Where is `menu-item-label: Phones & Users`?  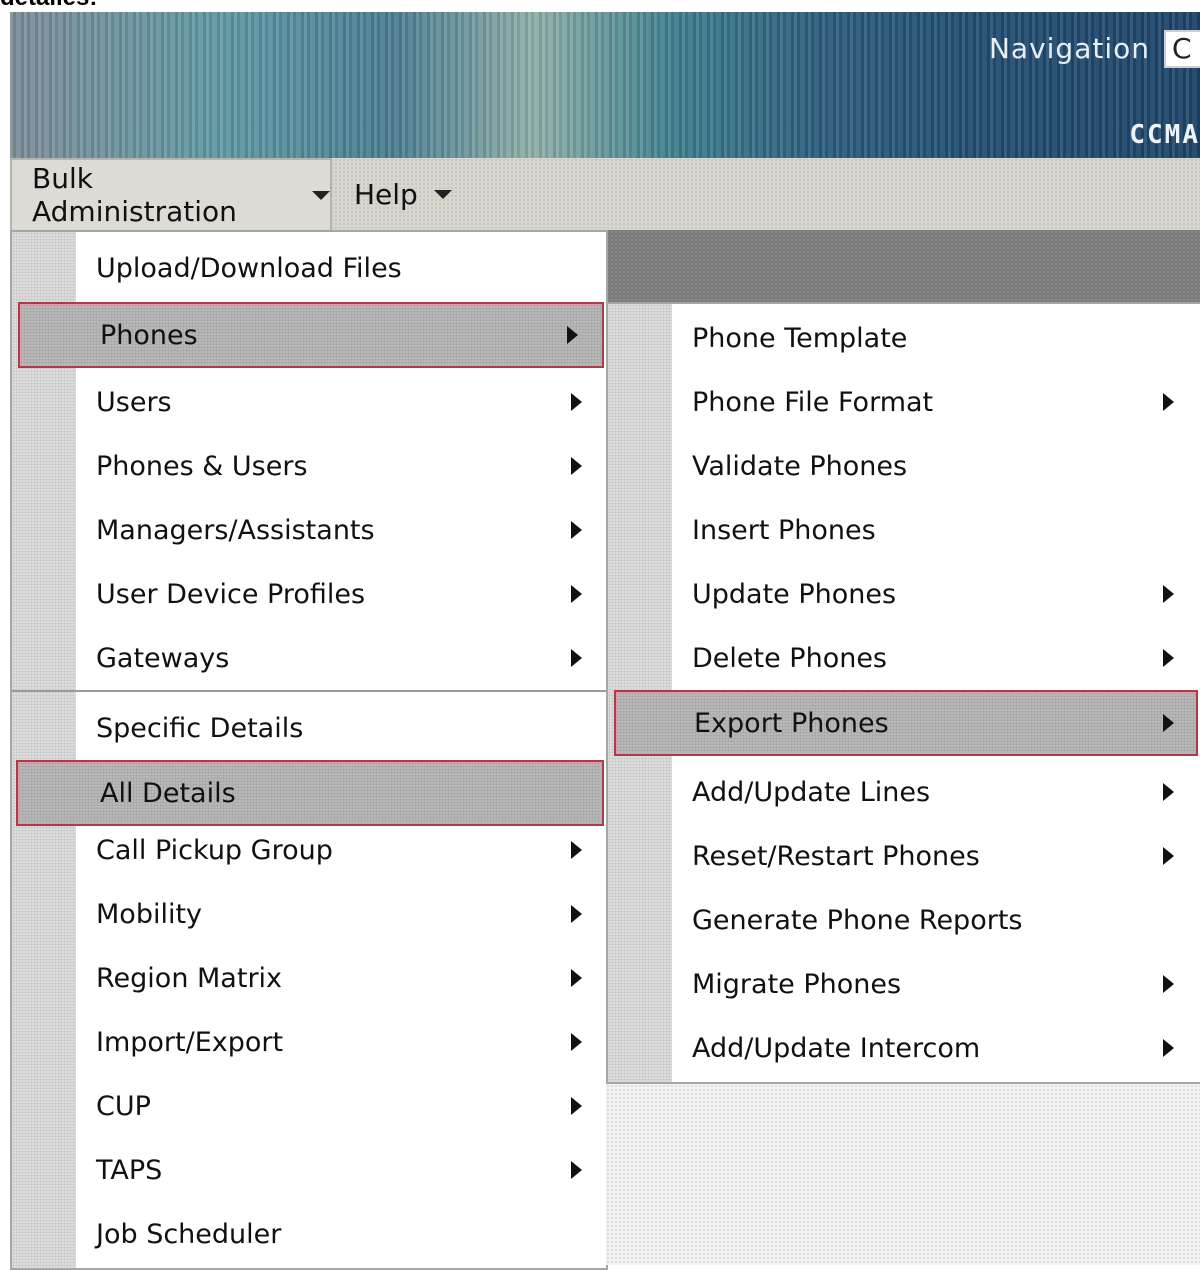 menu-item-label: Phones & Users is located at coordinates (202, 466).